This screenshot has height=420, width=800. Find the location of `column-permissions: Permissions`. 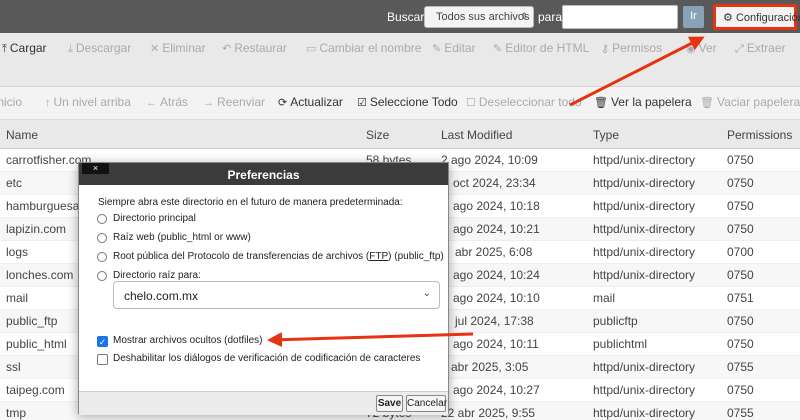

column-permissions: Permissions is located at coordinates (759, 135).